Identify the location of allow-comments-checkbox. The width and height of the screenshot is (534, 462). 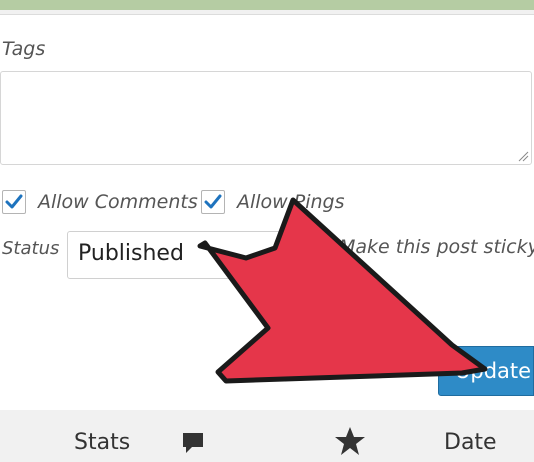
(14, 202).